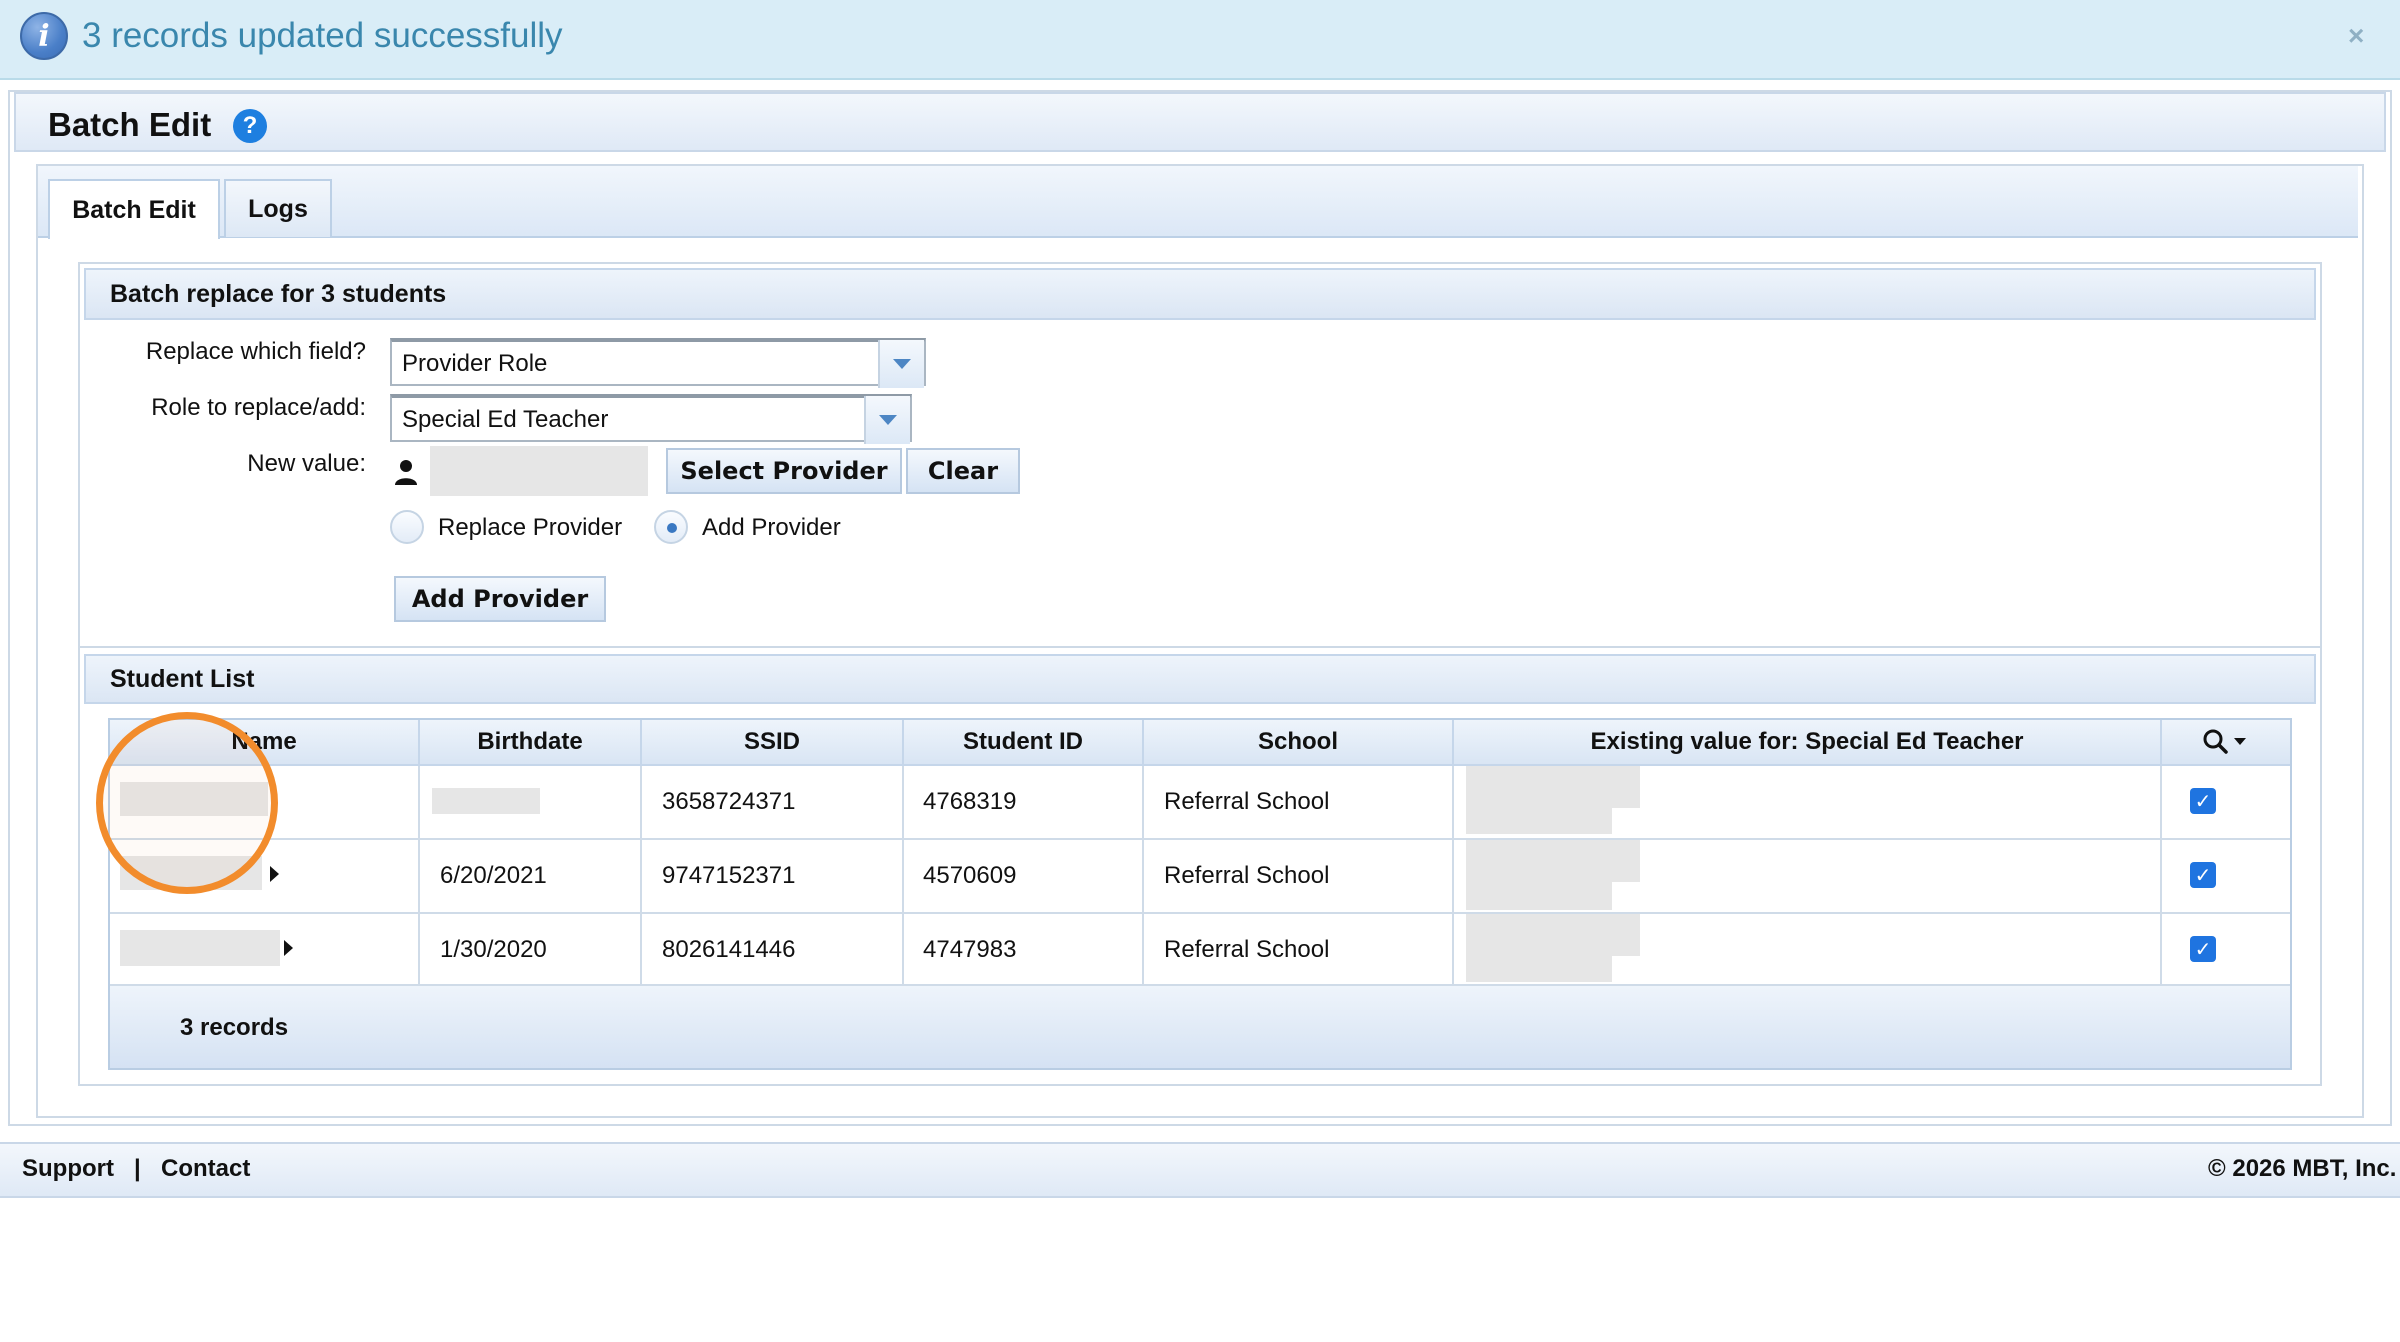 This screenshot has width=2400, height=1342. What do you see at coordinates (1198, 202) in the screenshot?
I see `tab-strip` at bounding box center [1198, 202].